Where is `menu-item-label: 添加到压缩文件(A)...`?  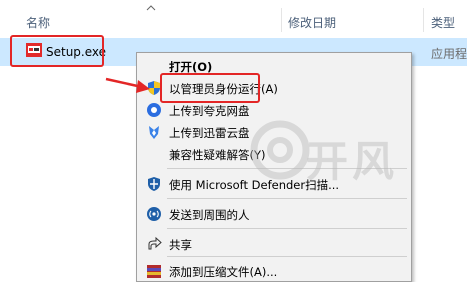
menu-item-label: 添加到压缩文件(A)... is located at coordinates (223, 272).